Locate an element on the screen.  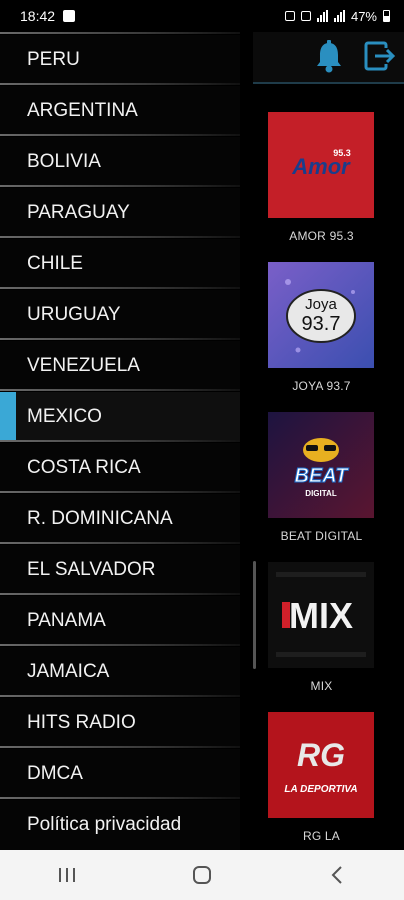
recent-apps-button is located at coordinates (67, 875).